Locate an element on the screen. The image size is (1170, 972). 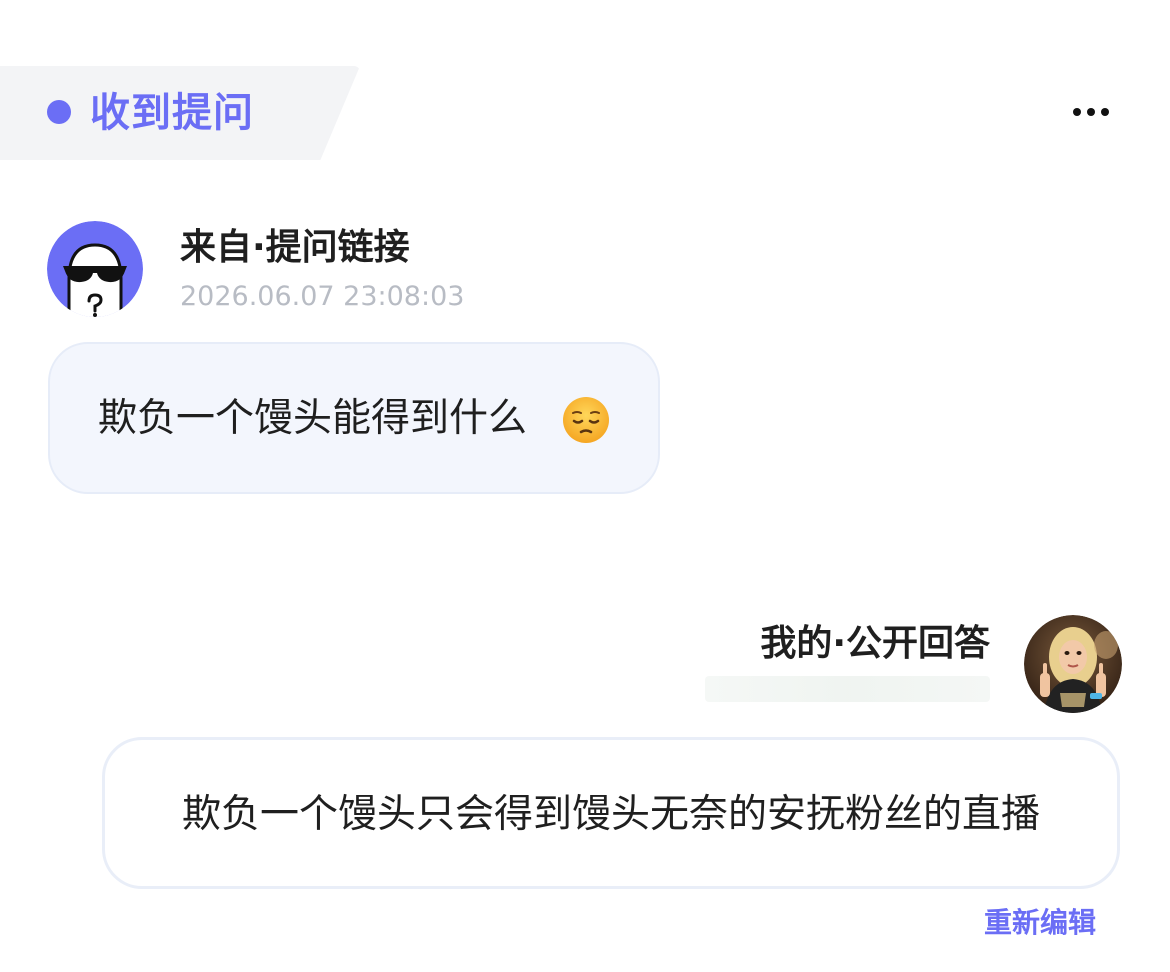
user-photo-avatar-icon is located at coordinates (1073, 664).